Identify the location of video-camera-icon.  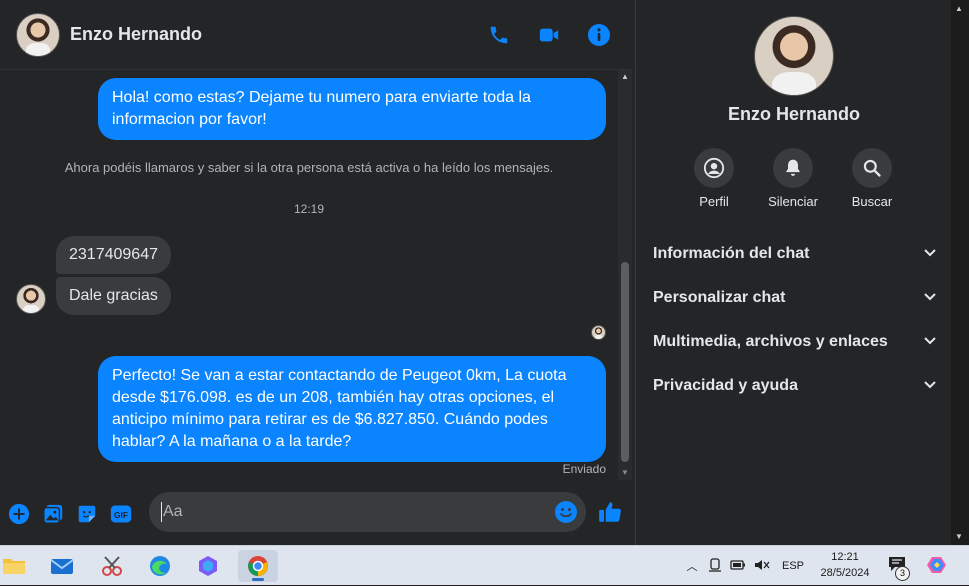
(549, 35).